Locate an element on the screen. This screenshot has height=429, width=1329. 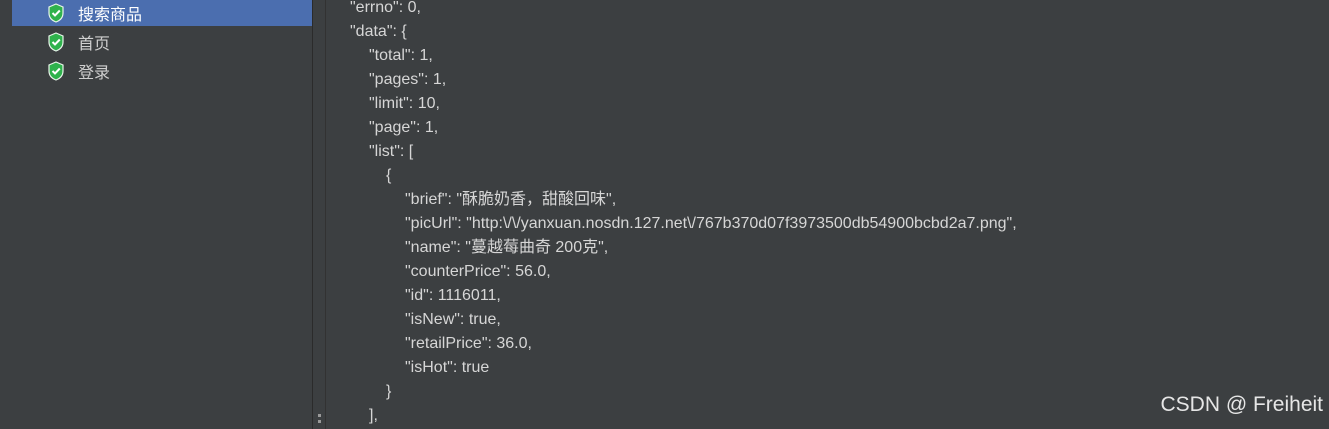
code-line: "errno": 0, is located at coordinates (385, 8).